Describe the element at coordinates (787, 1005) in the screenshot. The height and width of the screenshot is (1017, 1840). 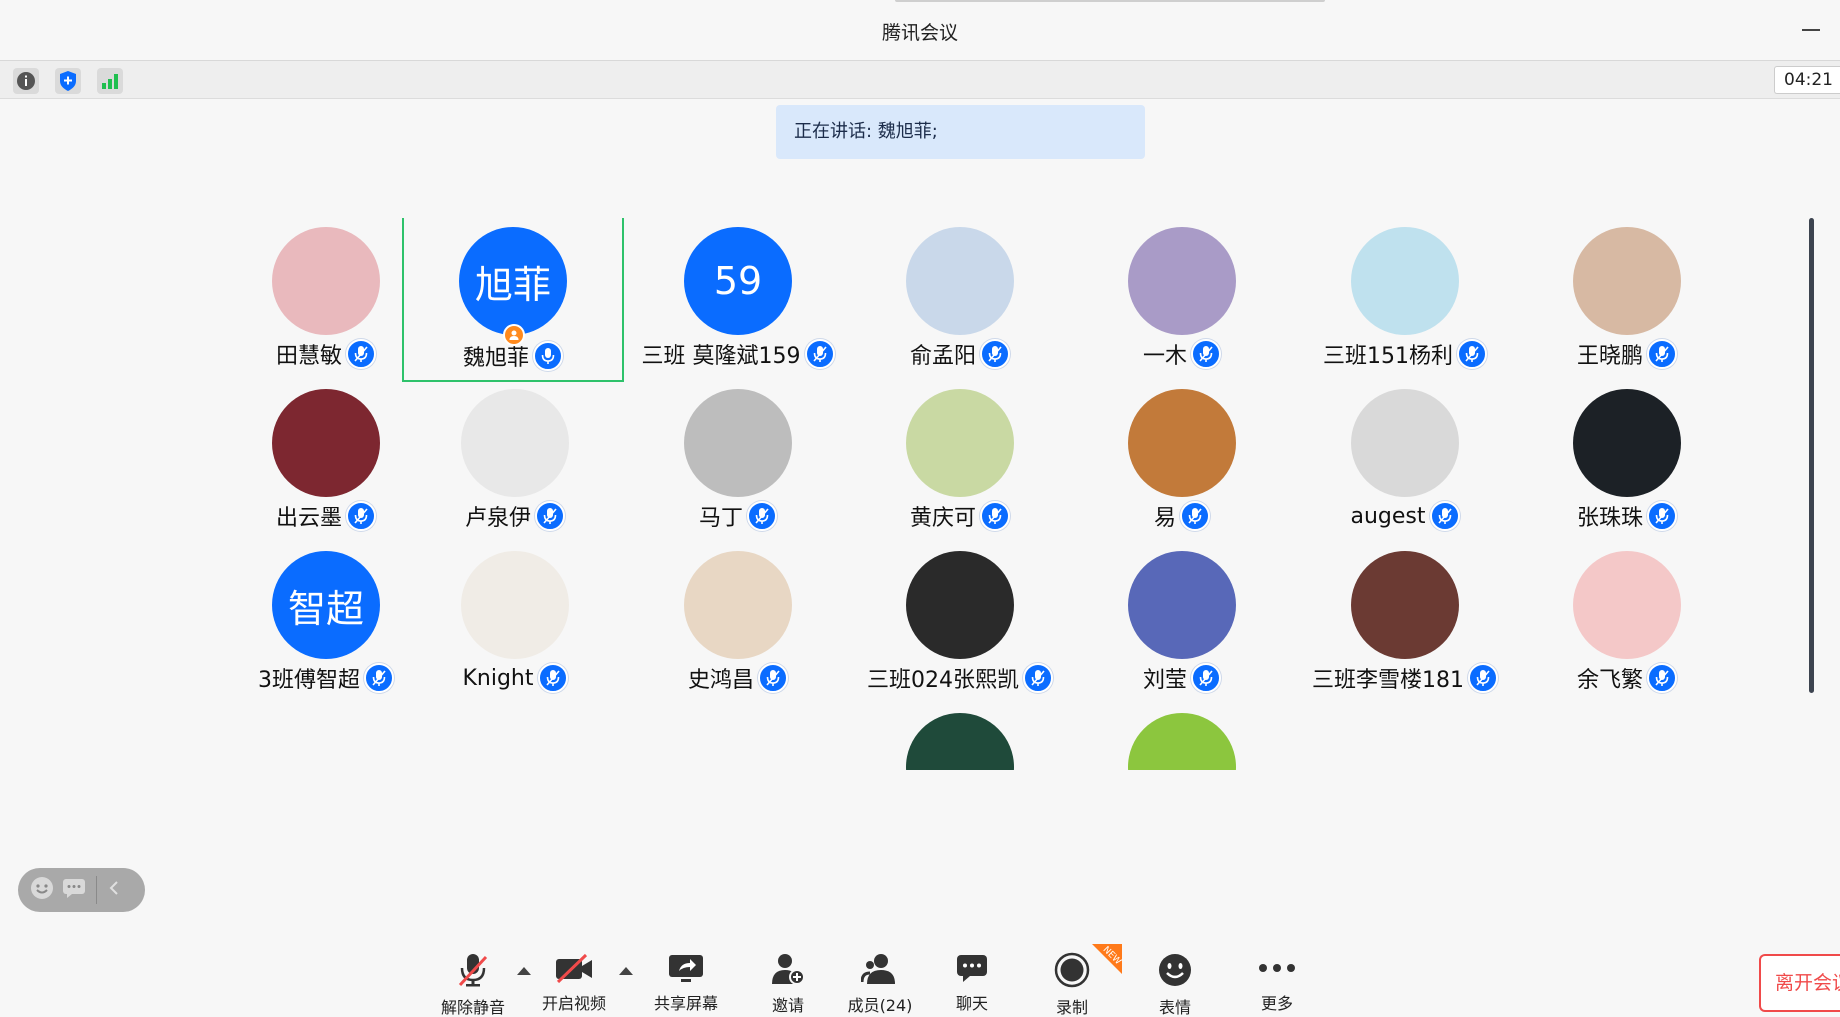
I see `invite-label: 邀请` at that location.